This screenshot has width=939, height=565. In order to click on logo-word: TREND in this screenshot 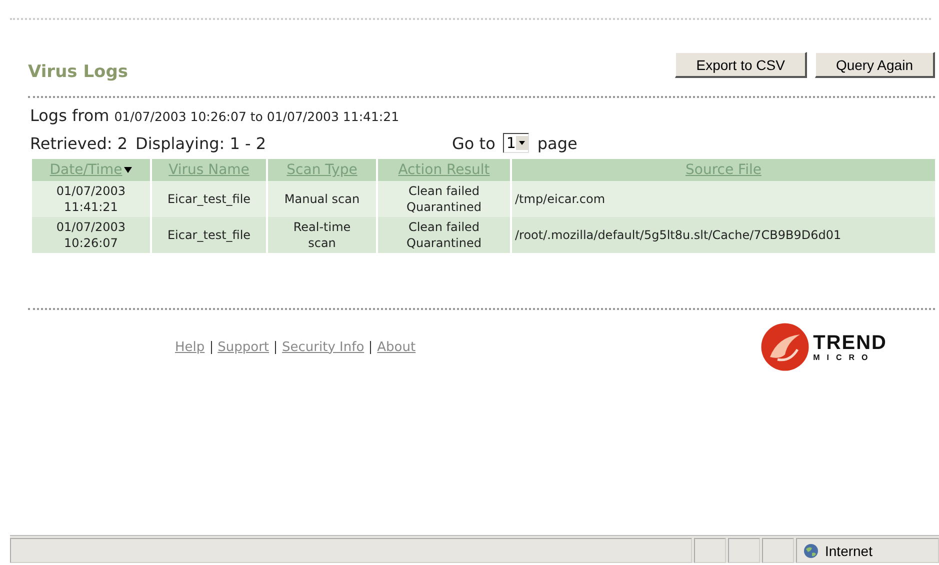, I will do `click(850, 342)`.